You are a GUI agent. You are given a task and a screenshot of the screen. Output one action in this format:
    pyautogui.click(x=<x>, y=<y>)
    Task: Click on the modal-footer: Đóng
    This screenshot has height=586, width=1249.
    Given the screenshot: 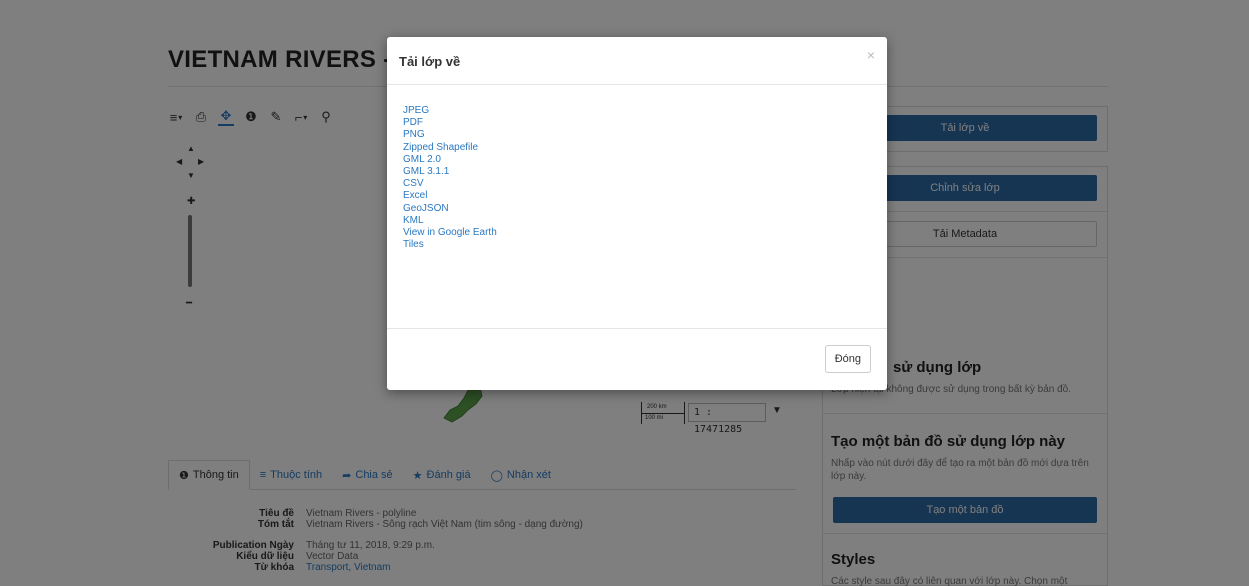 What is the action you would take?
    pyautogui.click(x=637, y=359)
    